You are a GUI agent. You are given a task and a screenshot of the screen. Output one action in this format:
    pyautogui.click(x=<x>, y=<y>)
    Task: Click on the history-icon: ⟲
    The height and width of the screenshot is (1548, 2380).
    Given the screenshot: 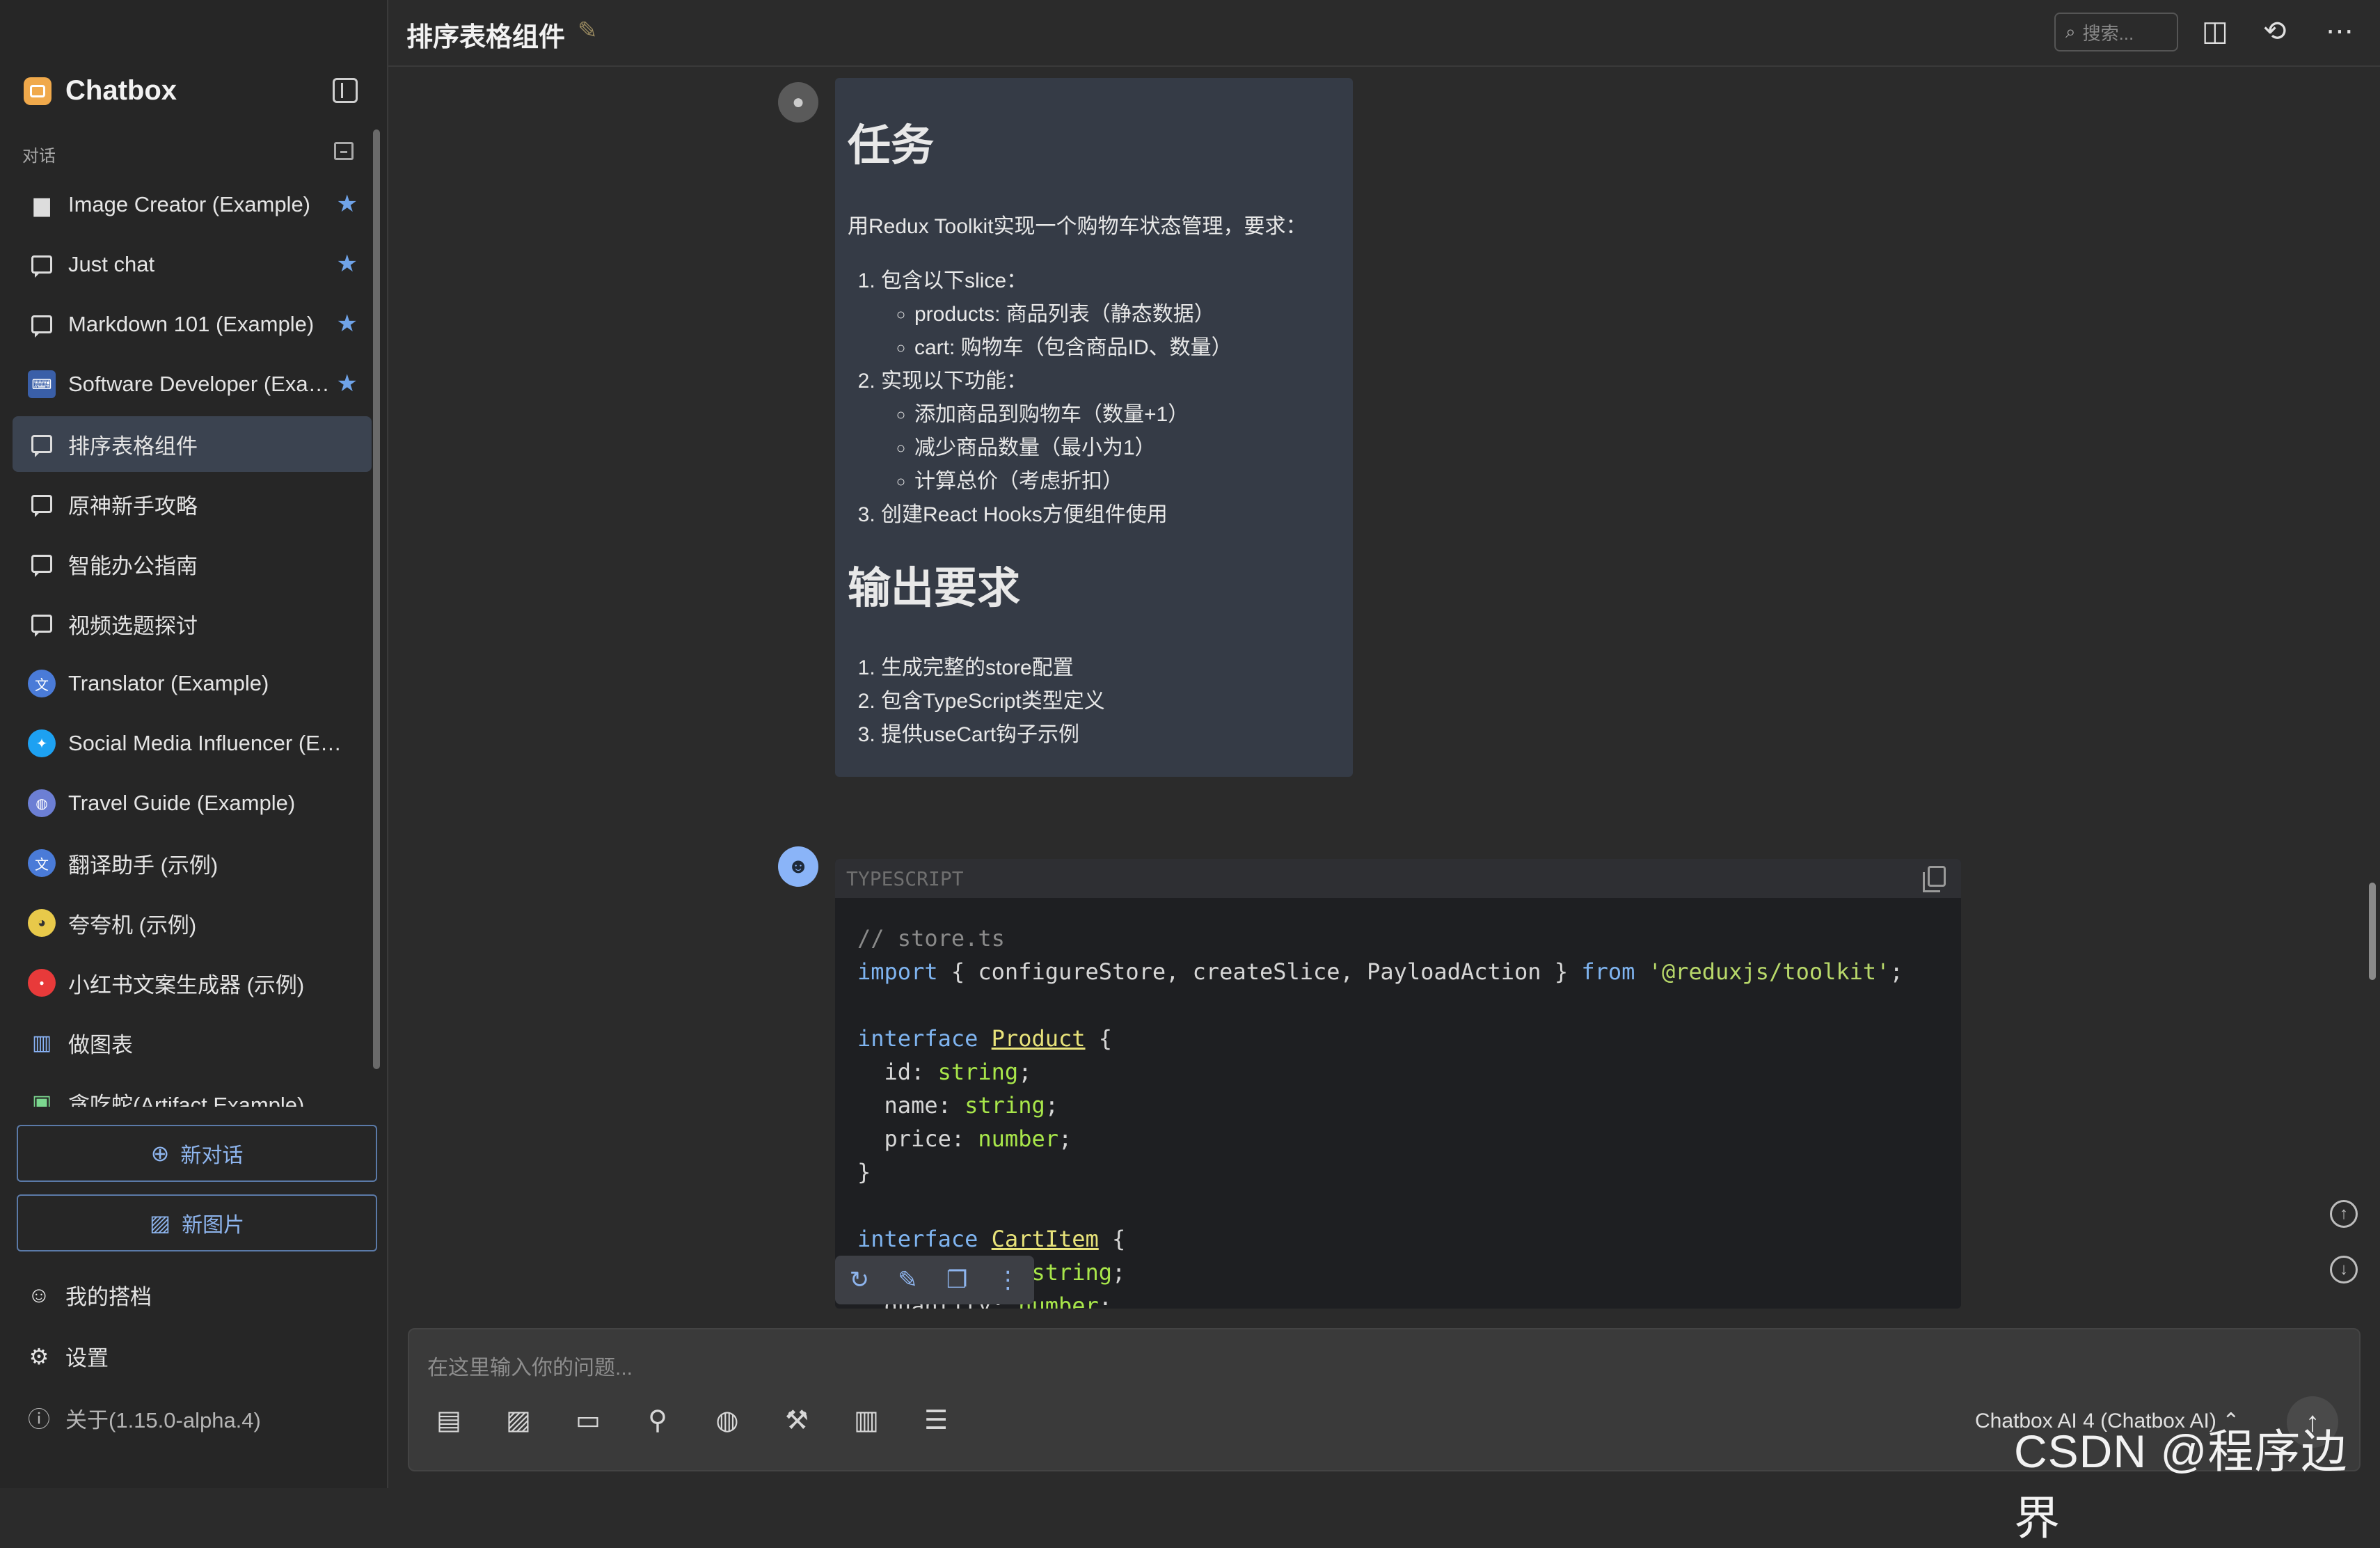 What is the action you would take?
    pyautogui.click(x=2275, y=31)
    